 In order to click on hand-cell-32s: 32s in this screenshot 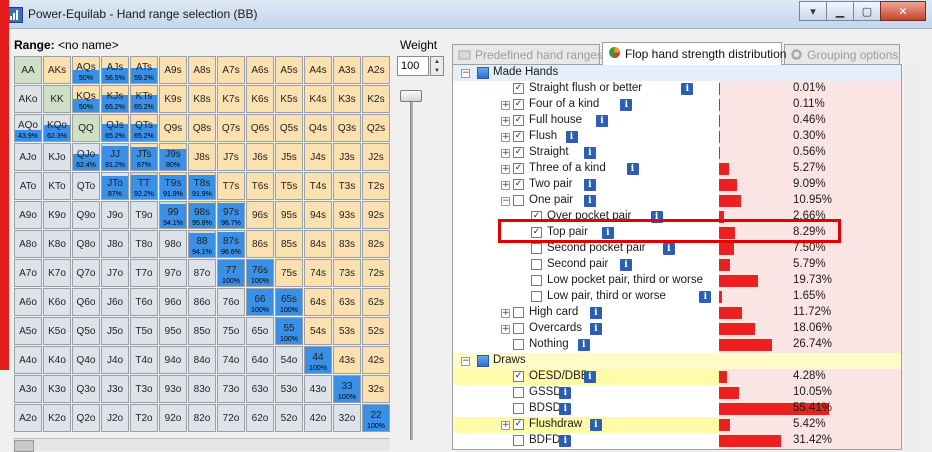, I will do `click(376, 389)`.